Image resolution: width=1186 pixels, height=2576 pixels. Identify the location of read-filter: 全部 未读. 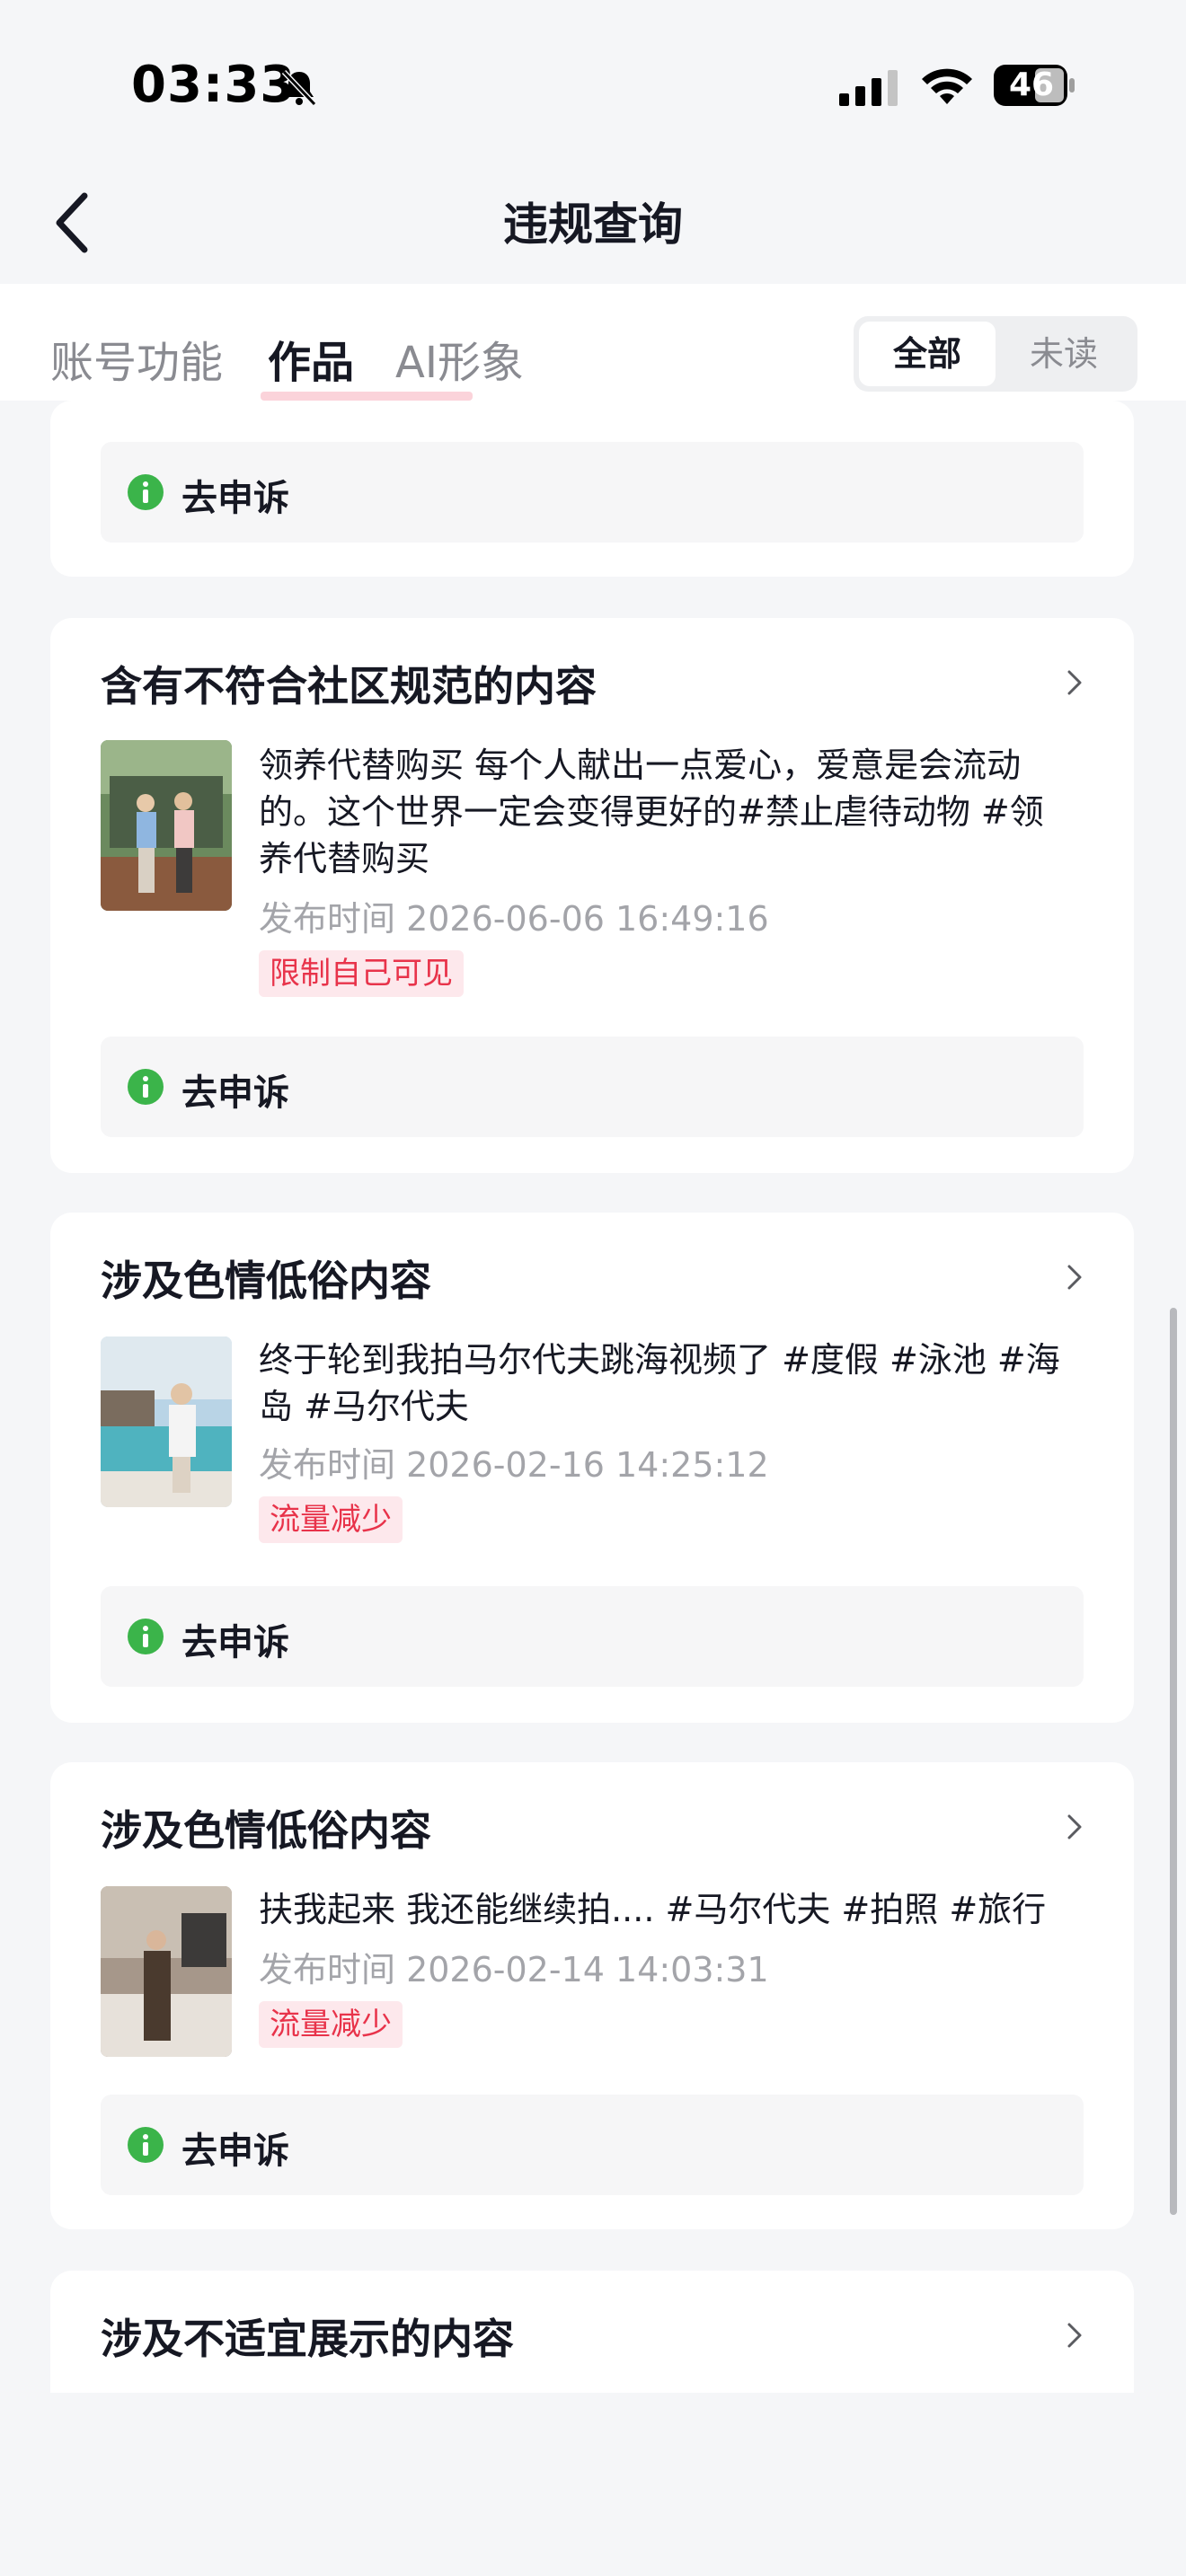
(995, 354).